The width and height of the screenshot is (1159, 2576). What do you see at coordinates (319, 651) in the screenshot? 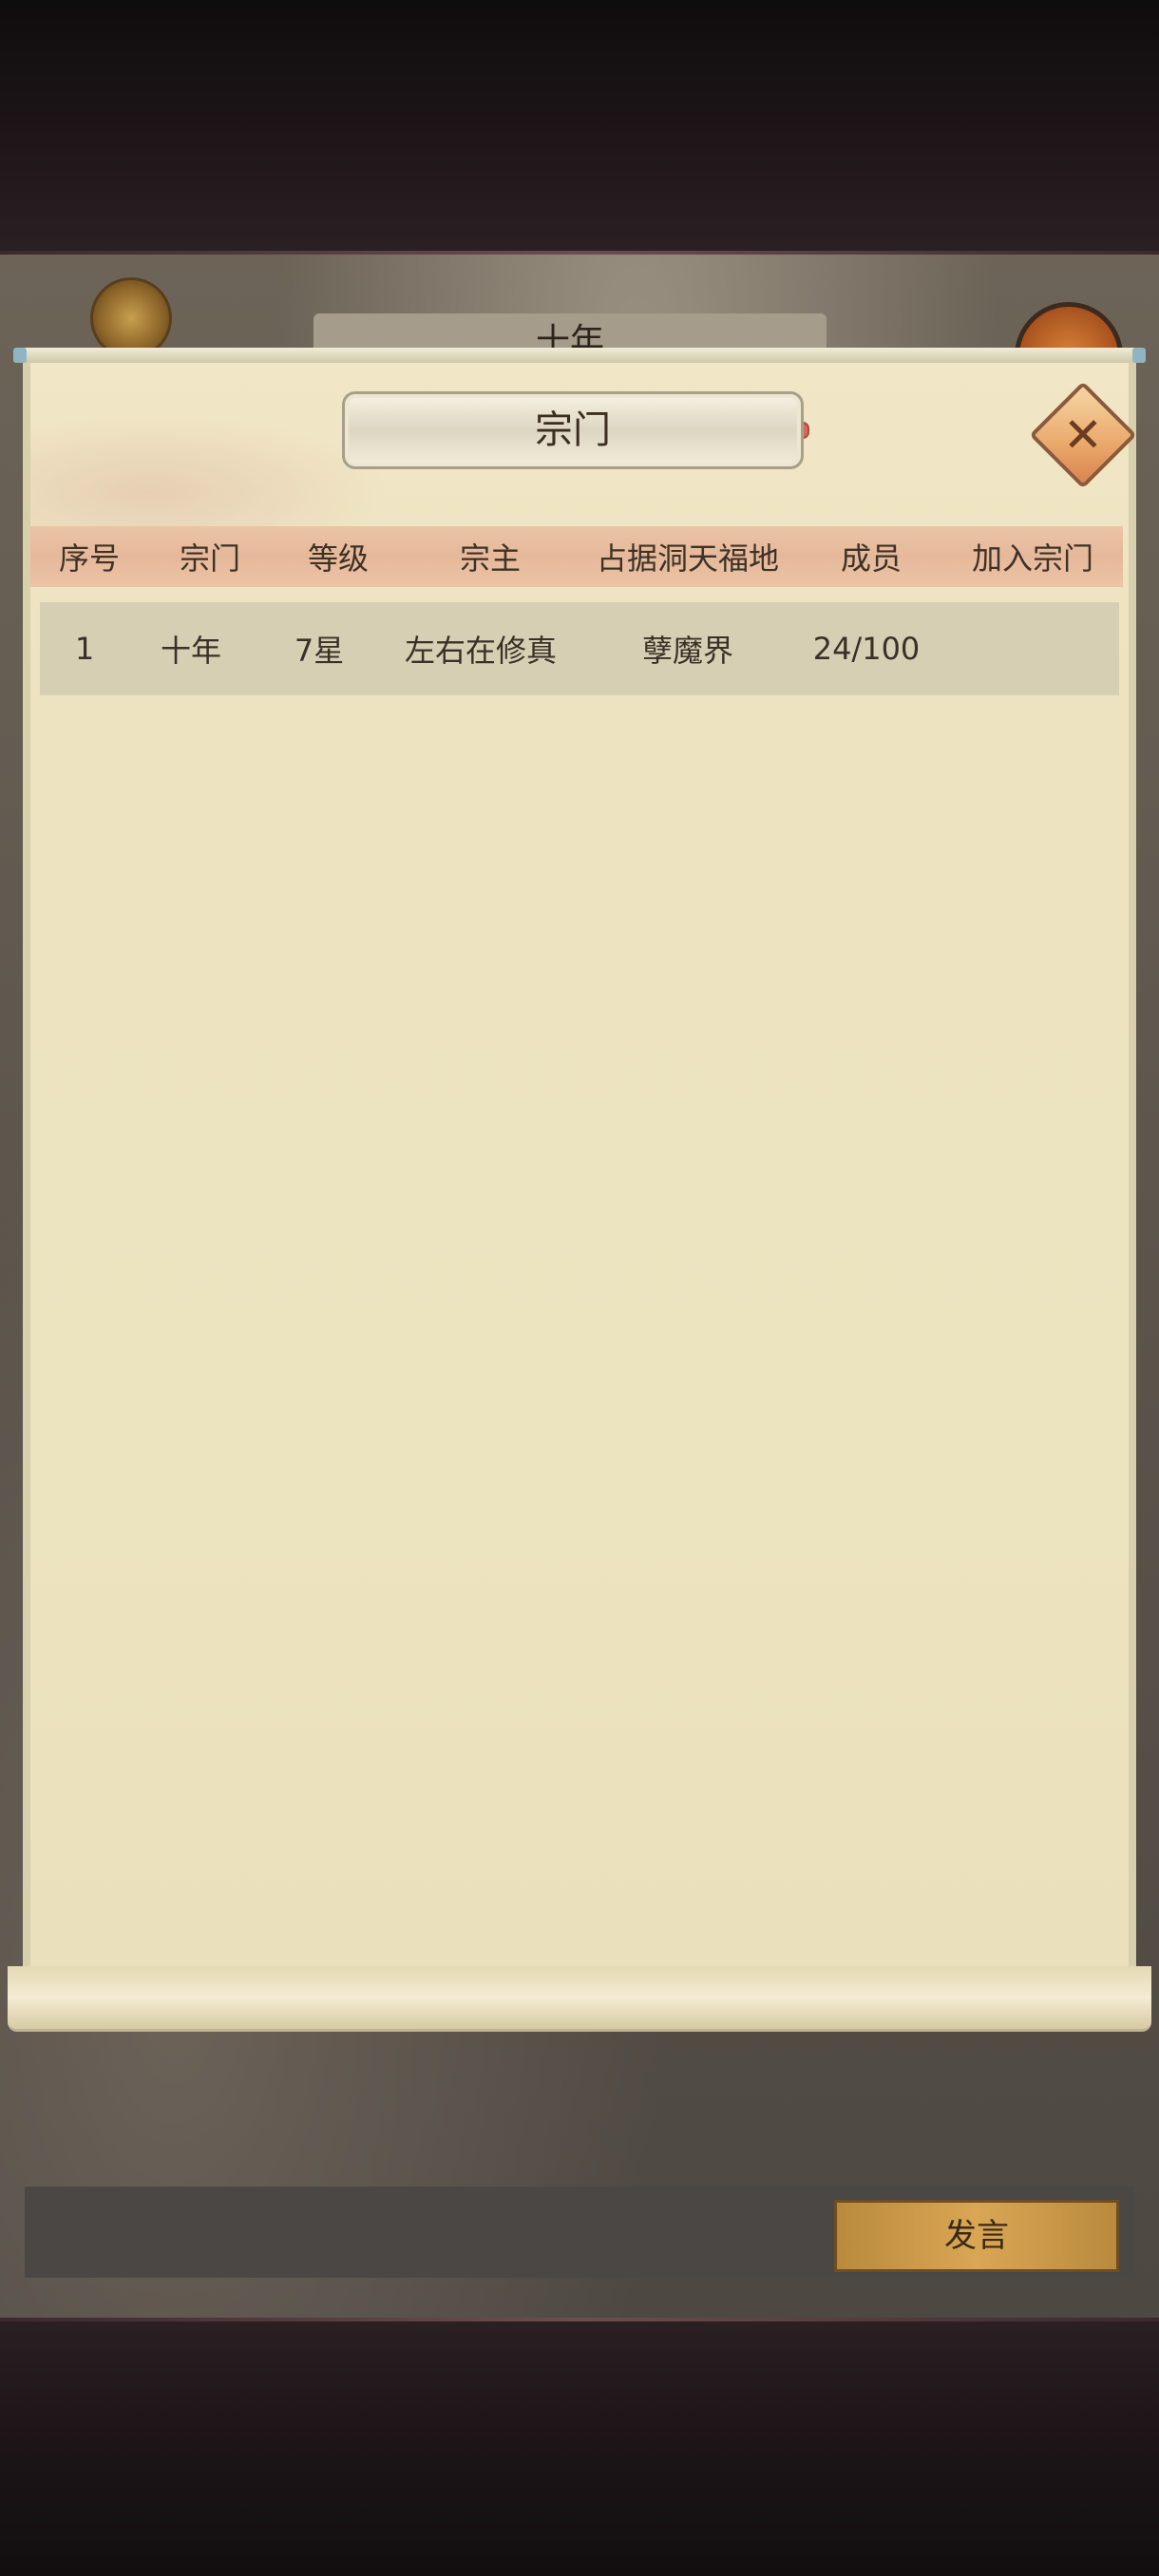
I see `row-level: 7星` at bounding box center [319, 651].